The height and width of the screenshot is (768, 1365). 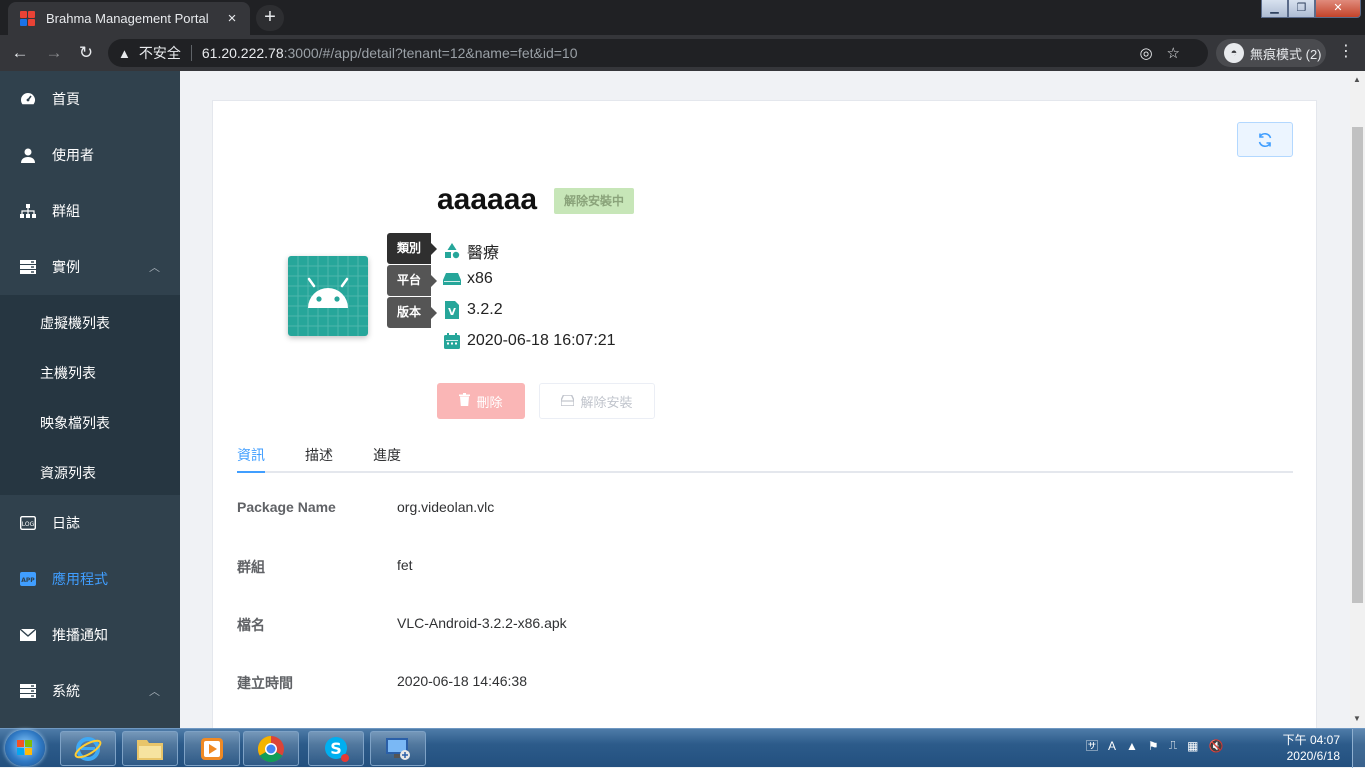 What do you see at coordinates (1357, 365) in the screenshot?
I see `scrollbar-thumb` at bounding box center [1357, 365].